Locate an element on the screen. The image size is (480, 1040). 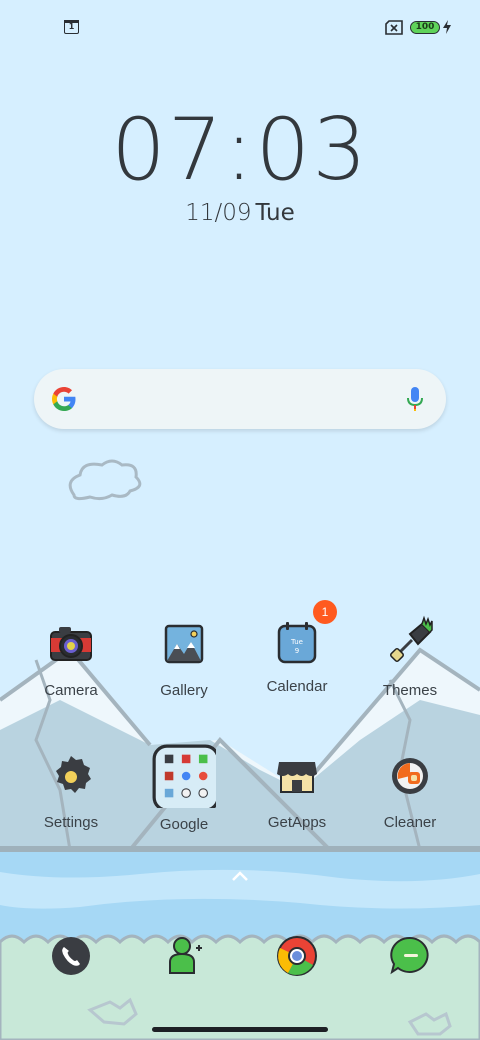
no-sim-icon is located at coordinates (394, 27).